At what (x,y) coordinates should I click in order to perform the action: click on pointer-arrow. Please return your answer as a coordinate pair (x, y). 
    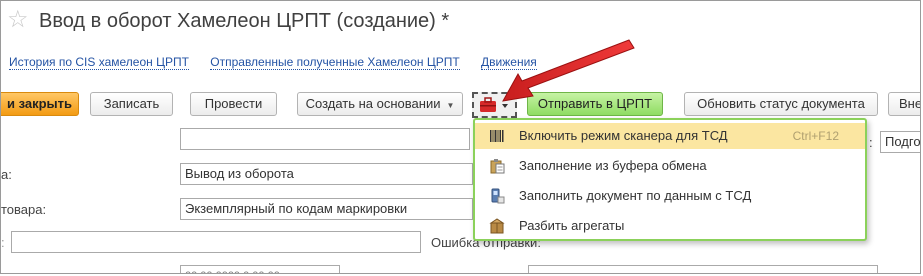
    Looking at the image, I should click on (568, 70).